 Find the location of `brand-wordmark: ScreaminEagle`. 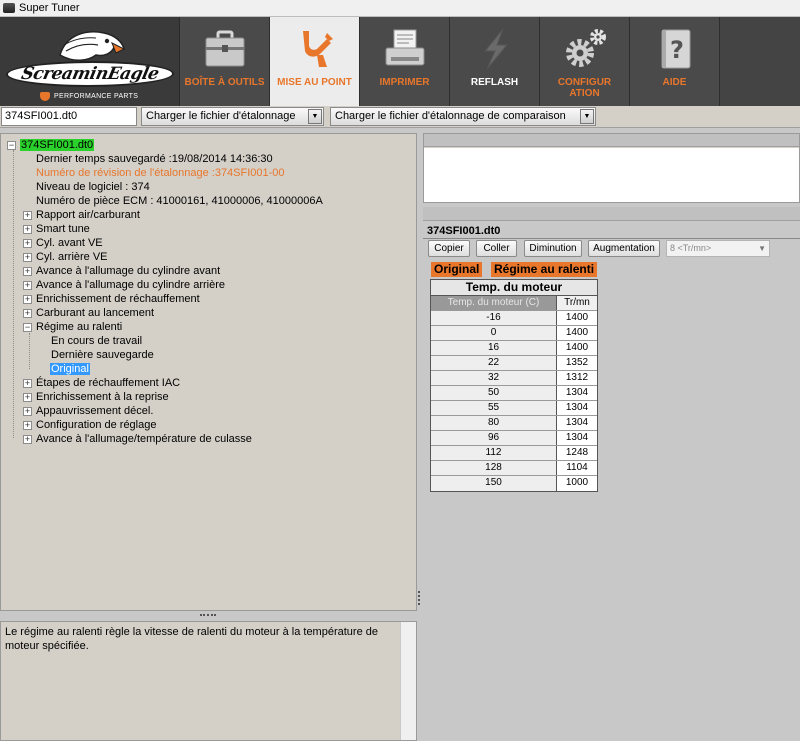

brand-wordmark: ScreaminEagle is located at coordinates (90, 74).